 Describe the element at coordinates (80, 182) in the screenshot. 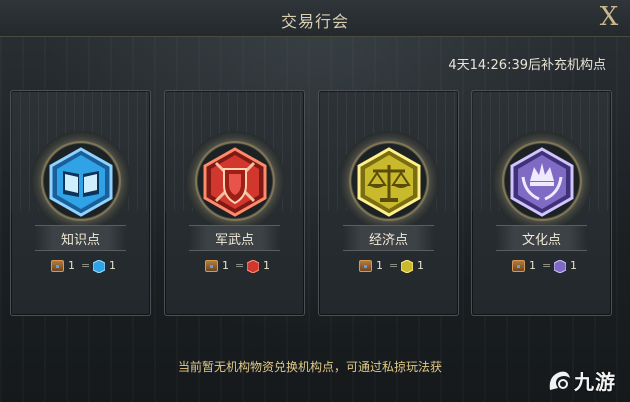

I see `book-icon` at that location.